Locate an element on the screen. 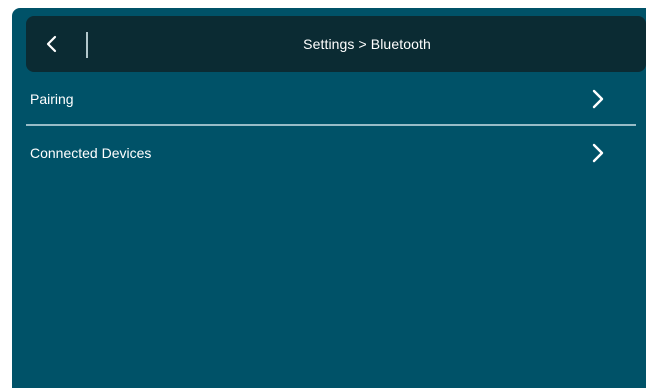  chevron-left-icon is located at coordinates (51, 44).